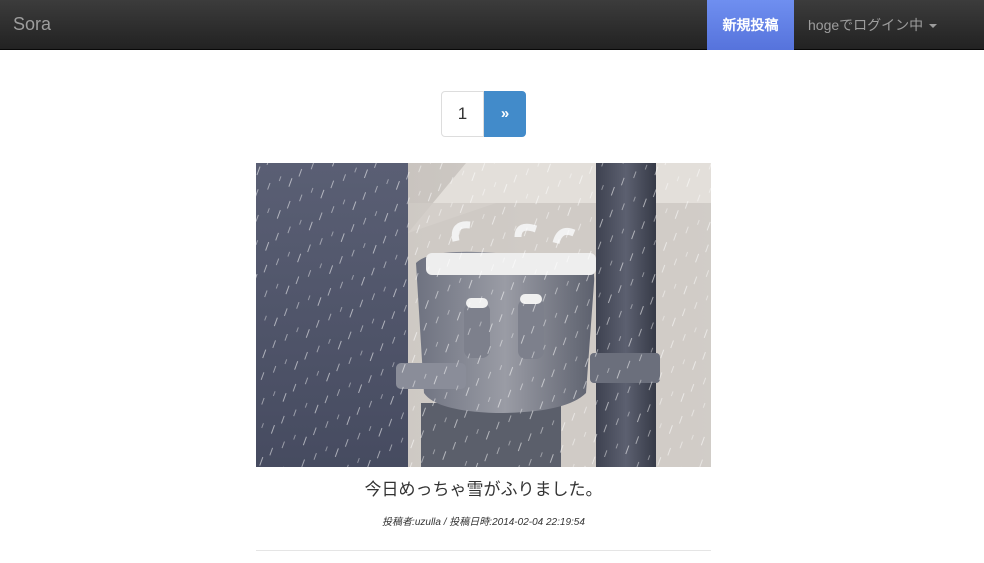 The image size is (984, 563). What do you see at coordinates (866, 25) in the screenshot?
I see `user-menu-label: hogeでログイン中` at bounding box center [866, 25].